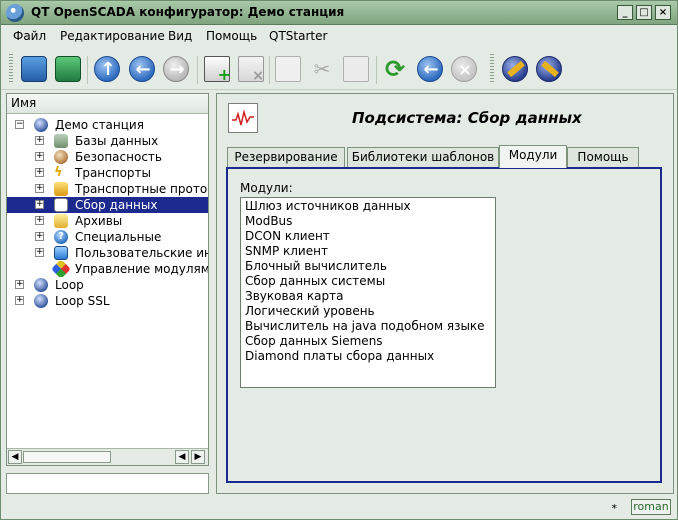 The width and height of the screenshot is (678, 520). I want to click on menu-edit: Редактирование, so click(112, 36).